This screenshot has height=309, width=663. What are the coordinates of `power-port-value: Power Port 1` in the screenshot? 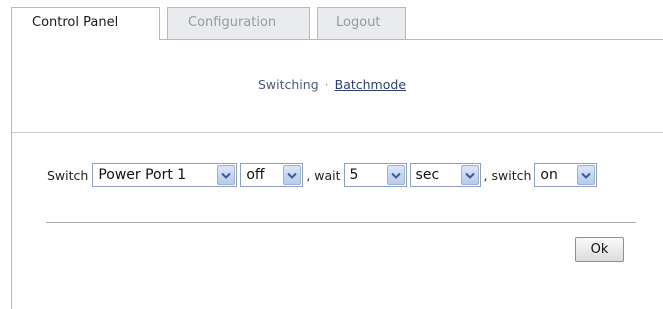 It's located at (142, 175).